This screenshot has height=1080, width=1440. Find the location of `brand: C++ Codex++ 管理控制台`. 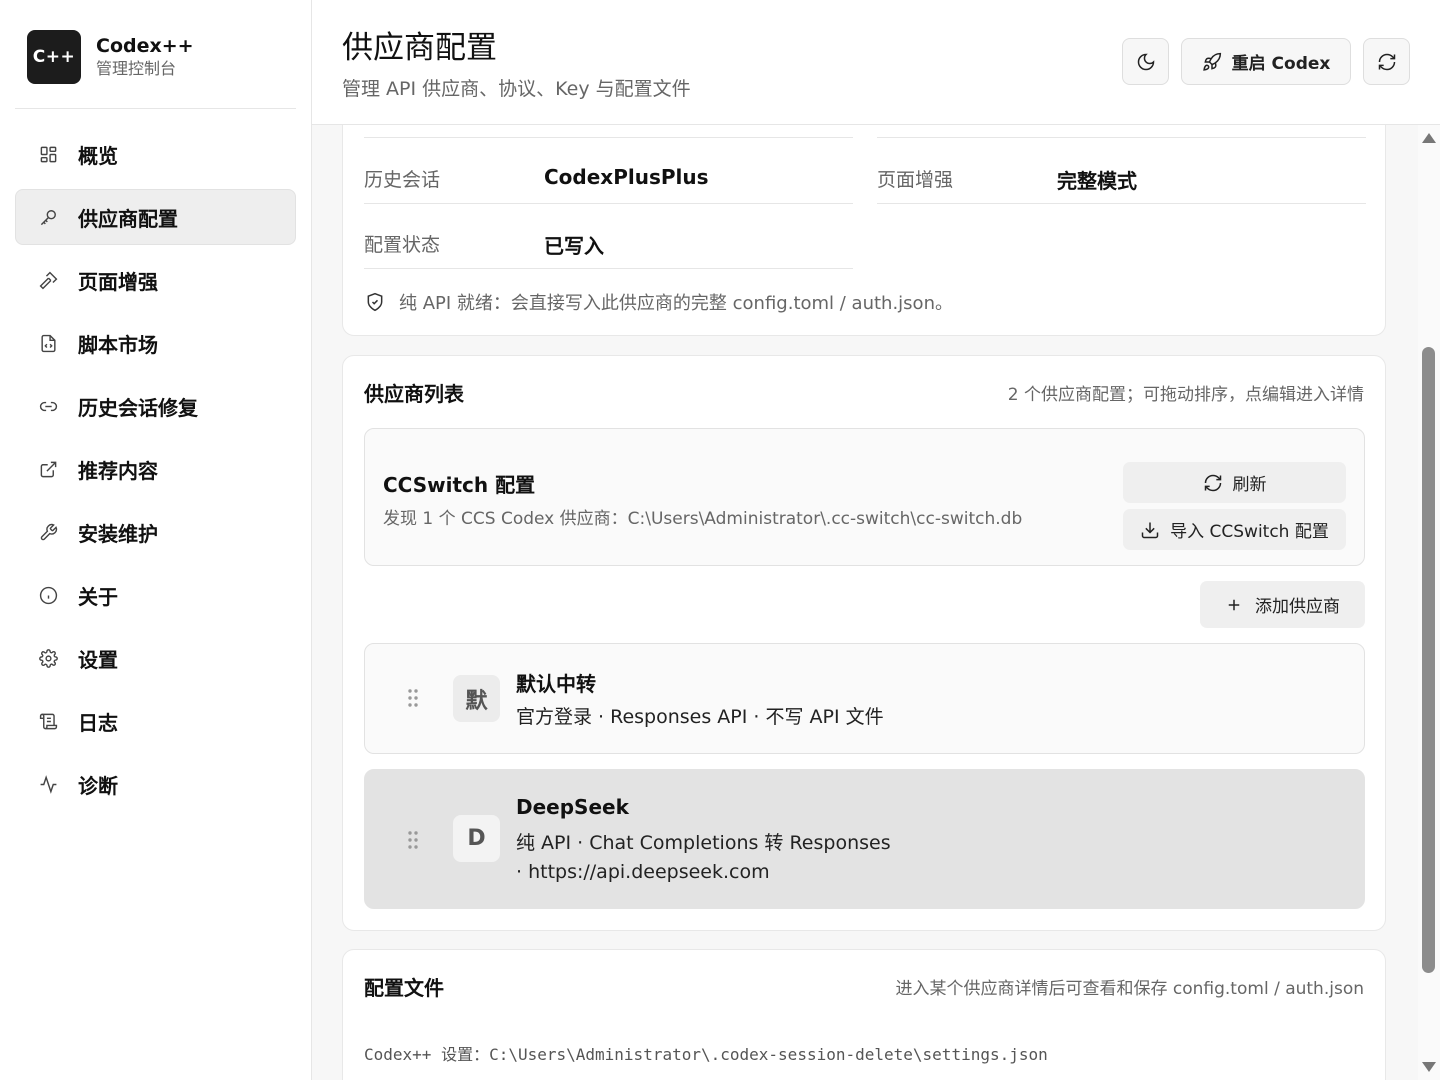

brand: C++ Codex++ 管理控制台 is located at coordinates (110, 57).